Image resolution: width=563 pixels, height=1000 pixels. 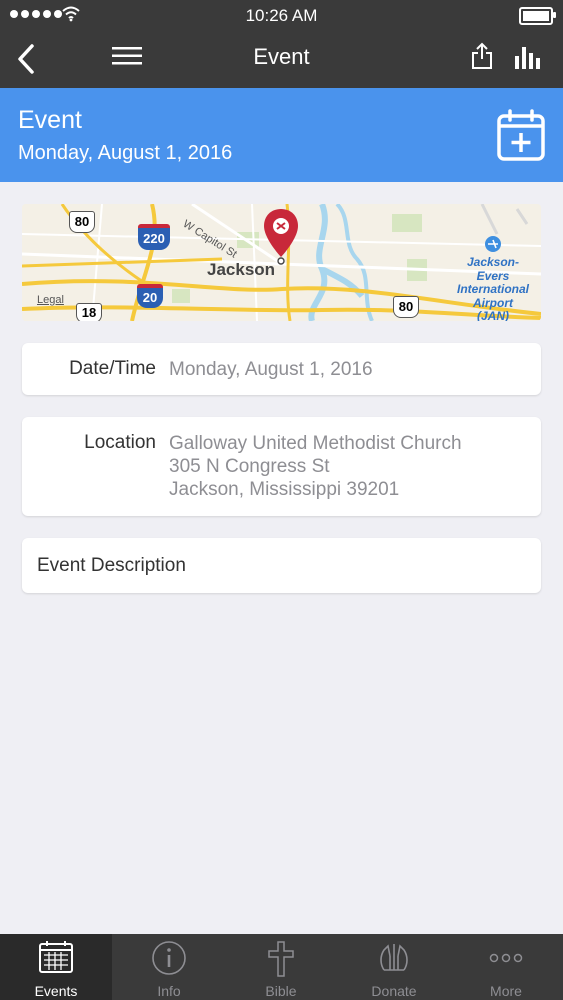 I want to click on tab-donate-label: Donate, so click(x=394, y=991).